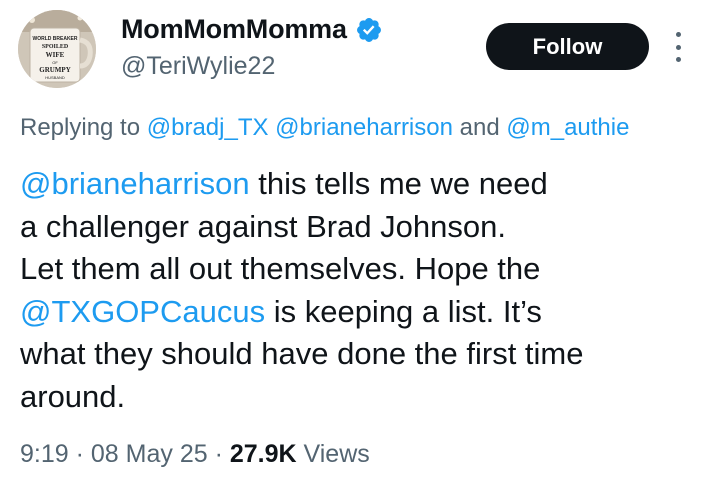 Image resolution: width=720 pixels, height=489 pixels. What do you see at coordinates (55, 39) in the screenshot?
I see `mug-text-1: WORLD BREAKER` at bounding box center [55, 39].